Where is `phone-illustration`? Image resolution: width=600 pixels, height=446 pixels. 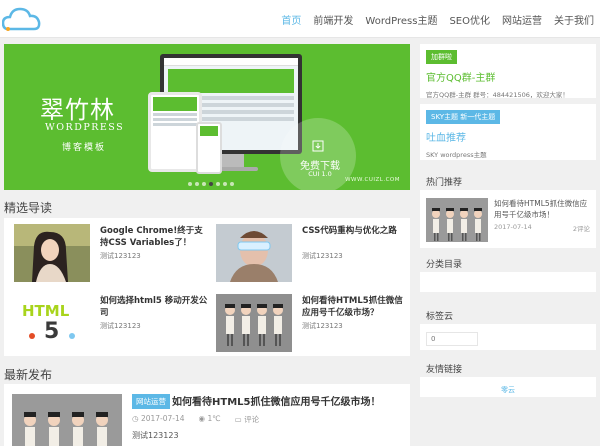
phone-illustration is located at coordinates (209, 148).